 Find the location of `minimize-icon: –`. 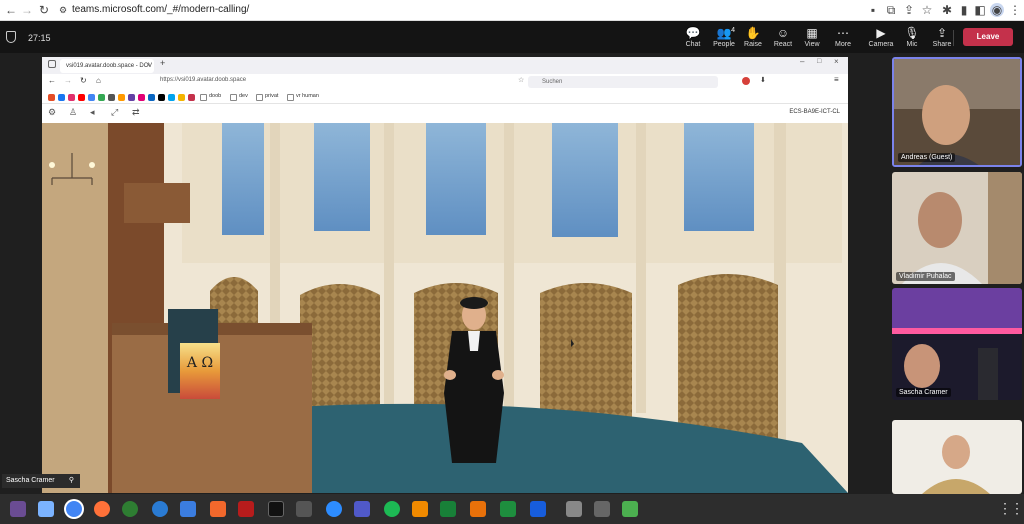

minimize-icon: – is located at coordinates (802, 61).